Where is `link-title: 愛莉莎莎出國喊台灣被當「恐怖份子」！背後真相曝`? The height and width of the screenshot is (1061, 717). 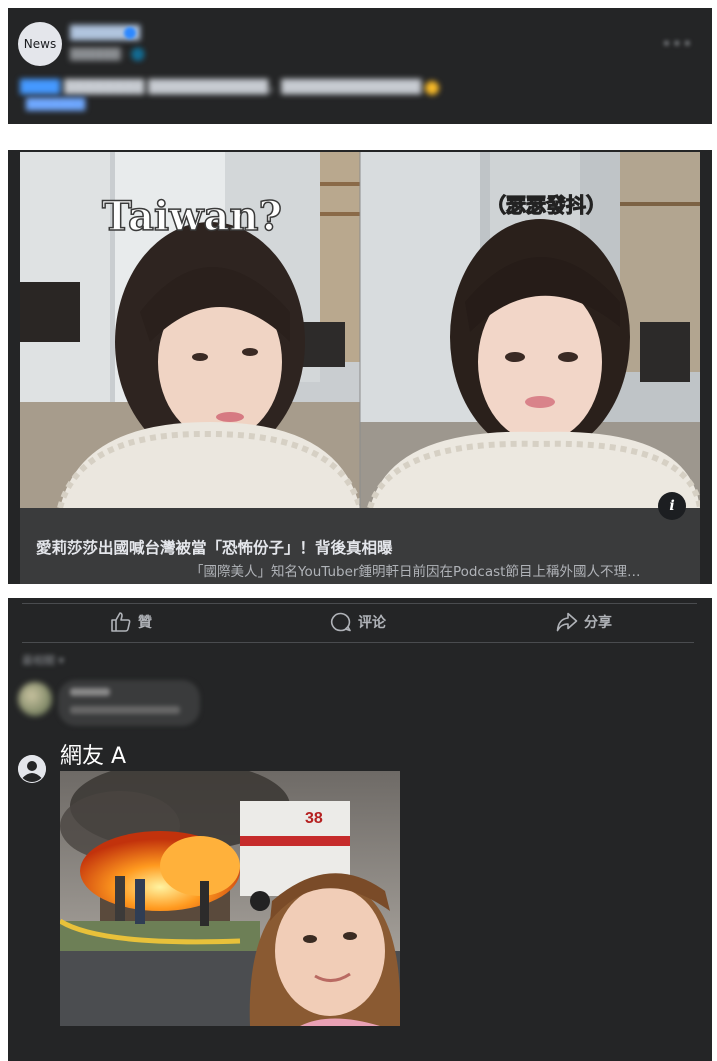
link-title: 愛莉莎莎出國喊台灣被當「恐怖份子」！背後真相曝 is located at coordinates (214, 547).